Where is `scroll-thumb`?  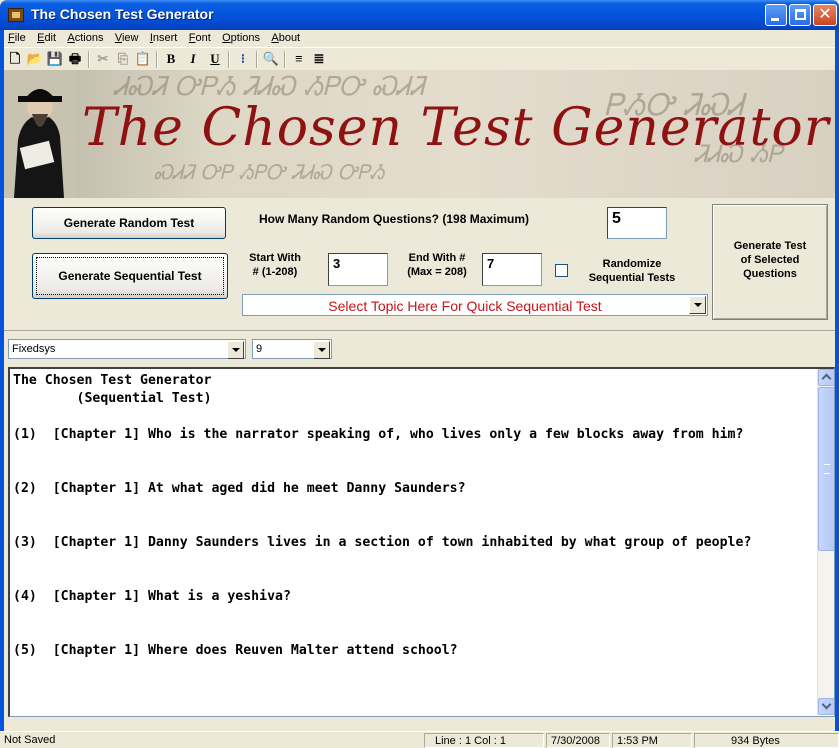 scroll-thumb is located at coordinates (826, 469).